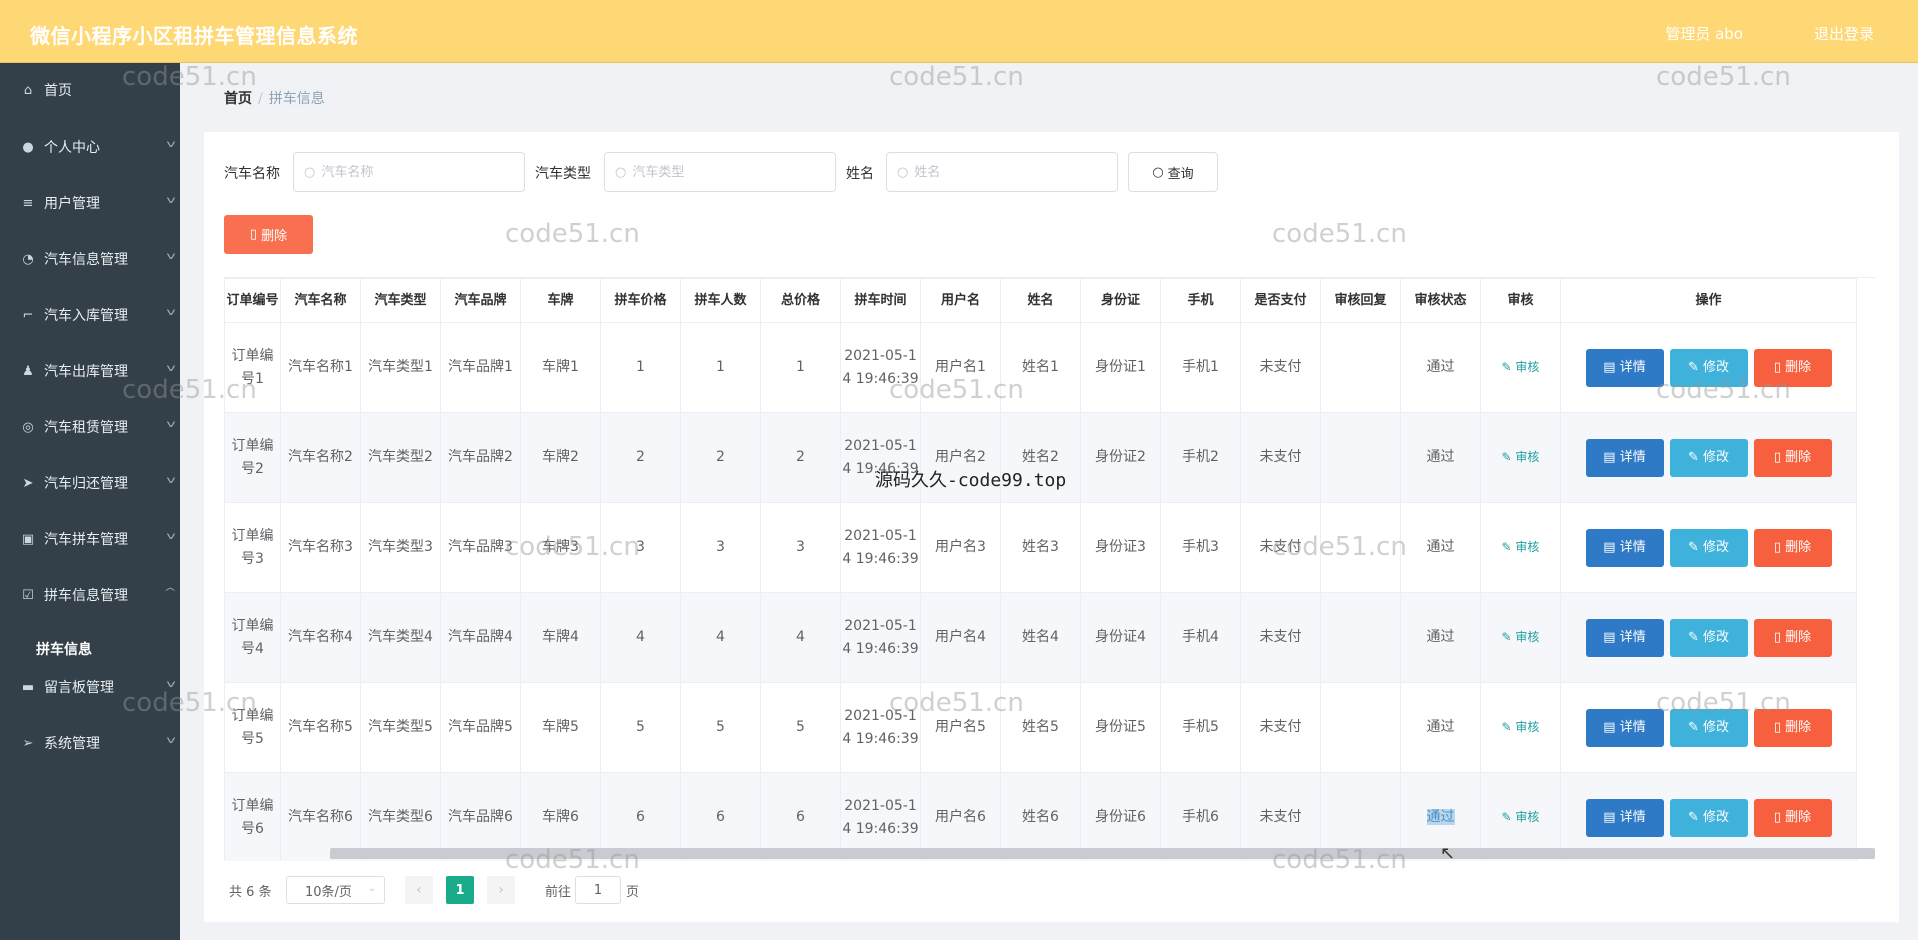 This screenshot has height=940, width=1918. I want to click on cell-reply, so click(1360, 367).